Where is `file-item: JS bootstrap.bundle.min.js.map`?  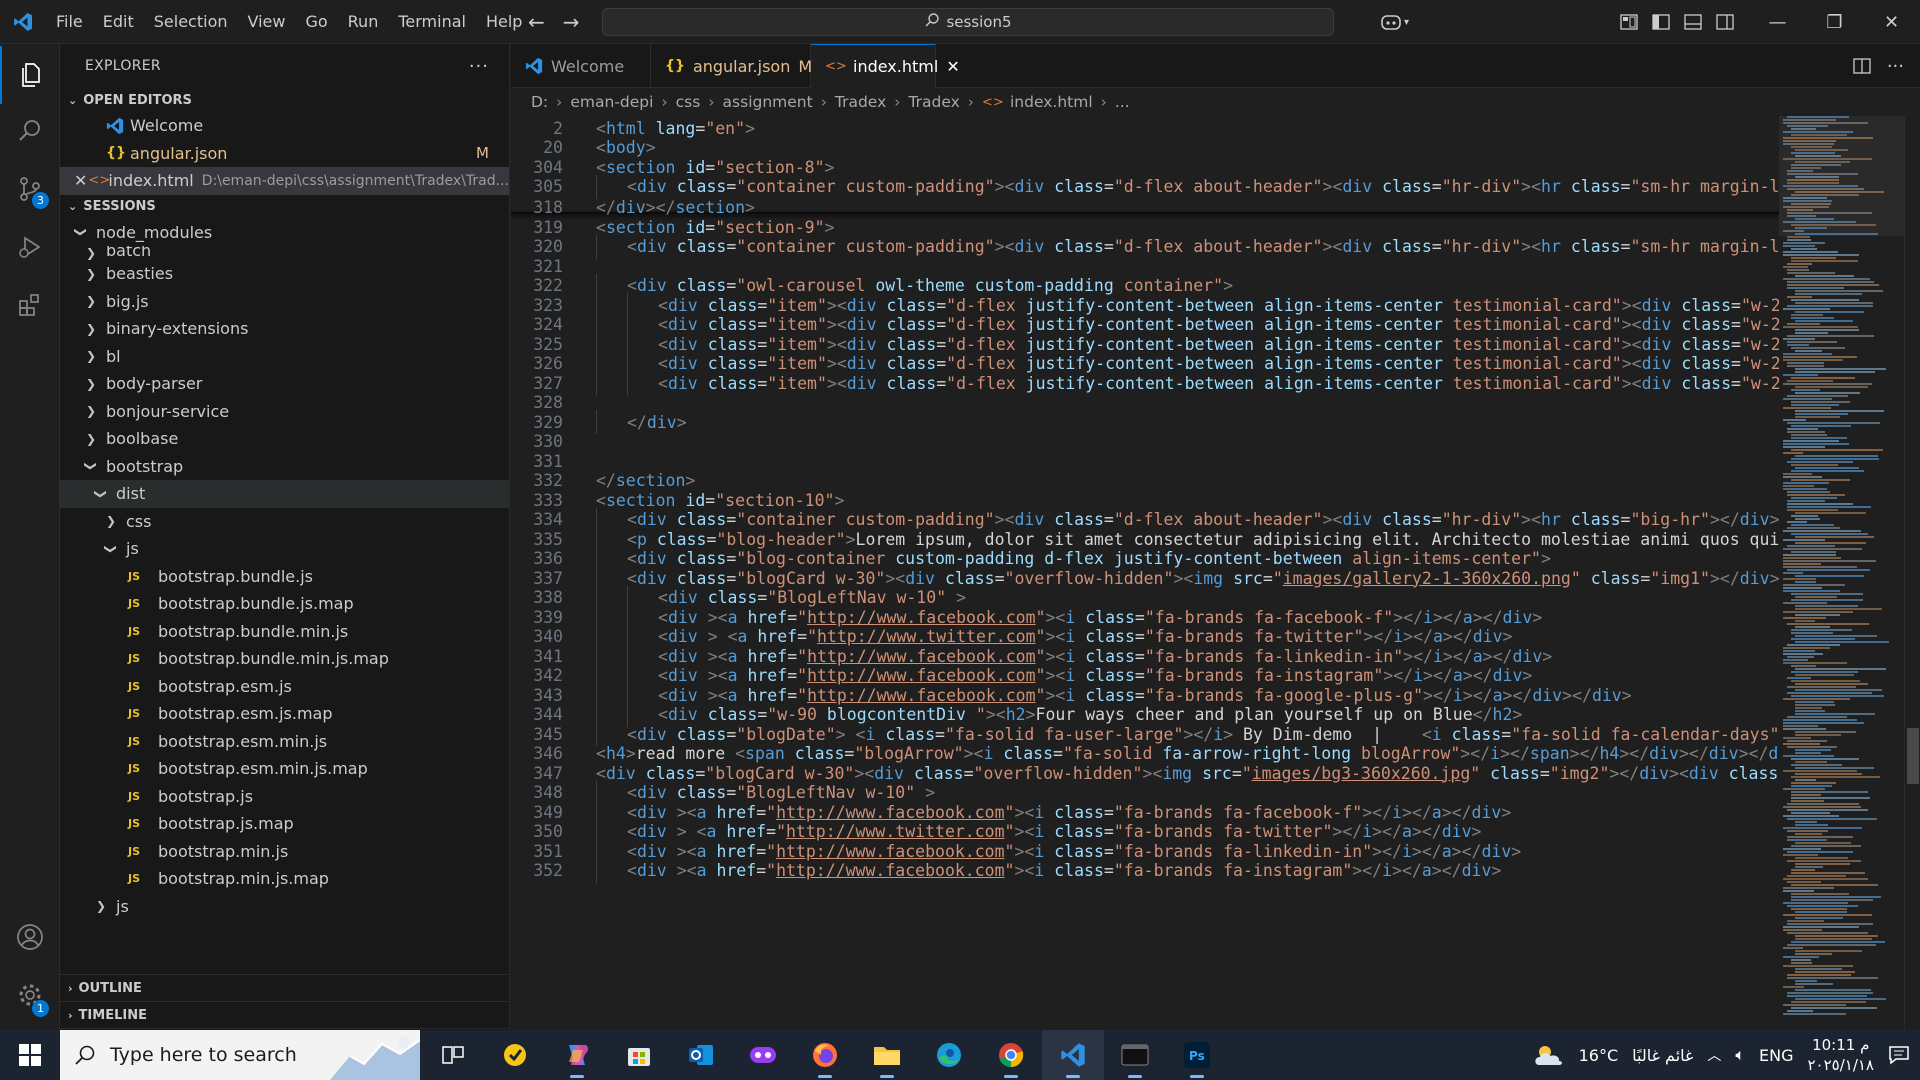
file-item: JS bootstrap.bundle.min.js.map is located at coordinates (284, 659).